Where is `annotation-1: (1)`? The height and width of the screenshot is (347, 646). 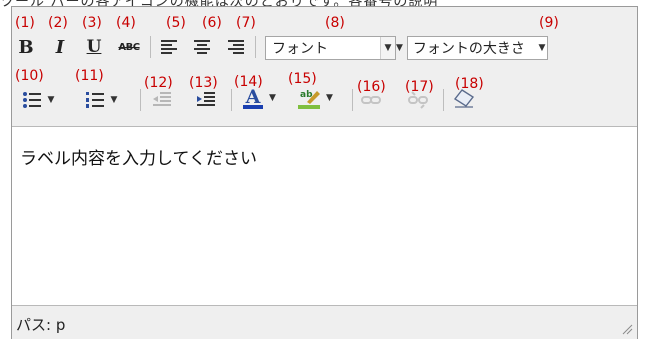 annotation-1: (1) is located at coordinates (25, 23).